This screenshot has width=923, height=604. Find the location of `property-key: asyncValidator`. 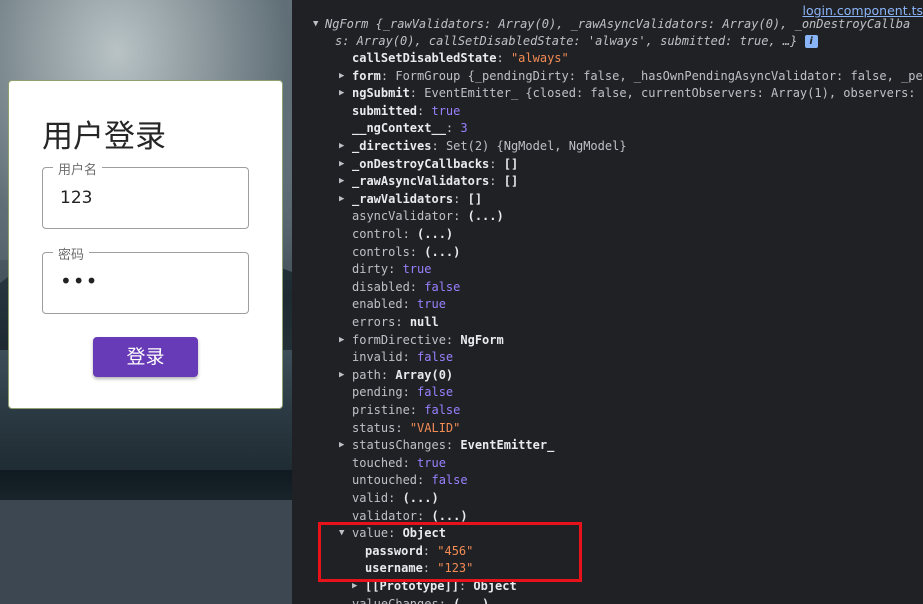

property-key: asyncValidator is located at coordinates (403, 216).